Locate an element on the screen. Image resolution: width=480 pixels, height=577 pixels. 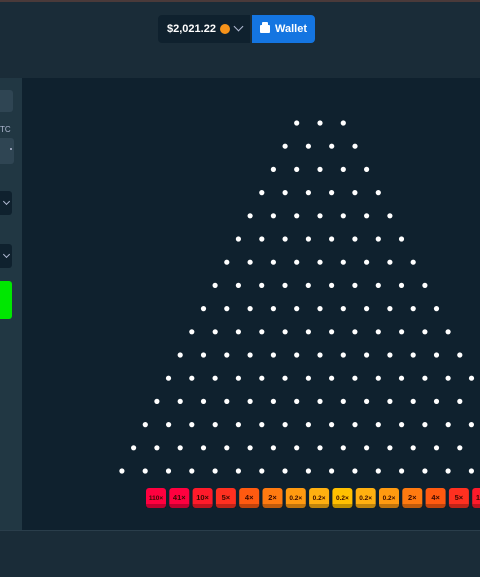
profit-field is located at coordinates (7, 151).